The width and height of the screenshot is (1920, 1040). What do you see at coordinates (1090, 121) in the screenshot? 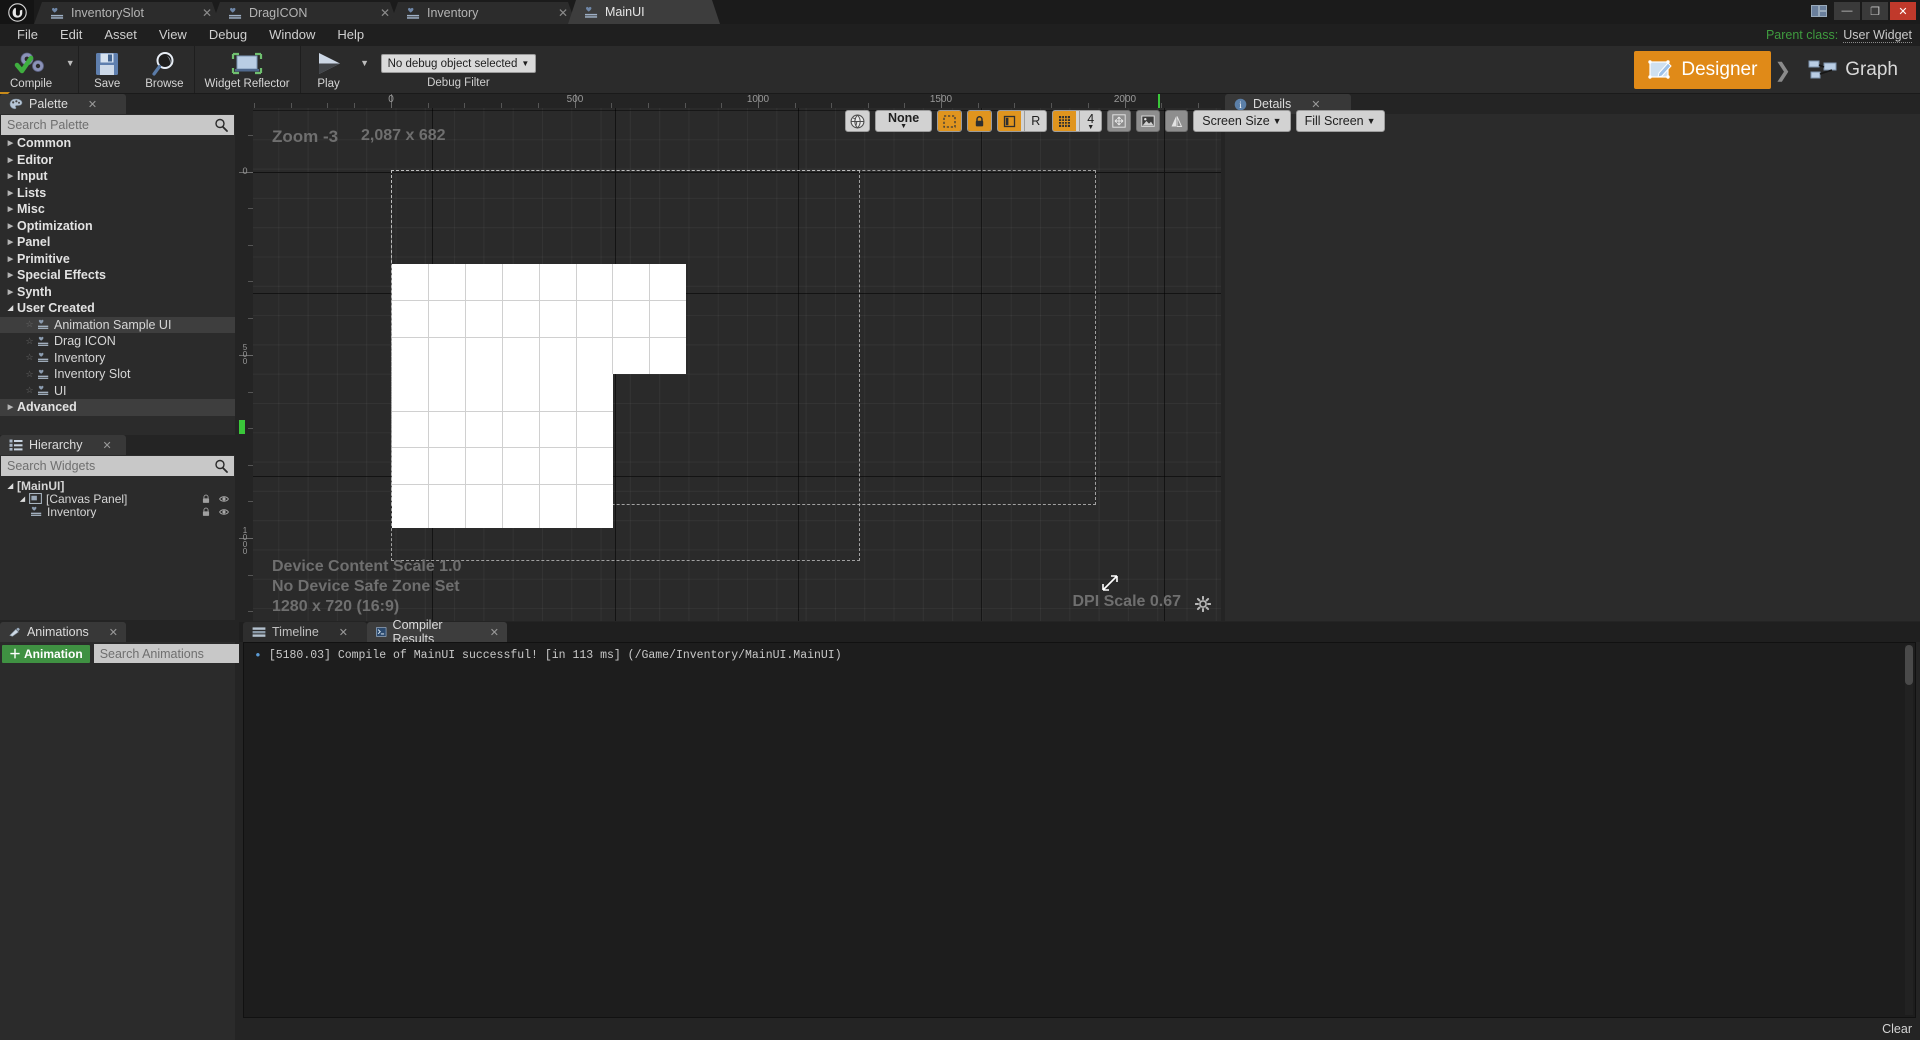
I see `grid-size-stepper: 4 ▼` at bounding box center [1090, 121].